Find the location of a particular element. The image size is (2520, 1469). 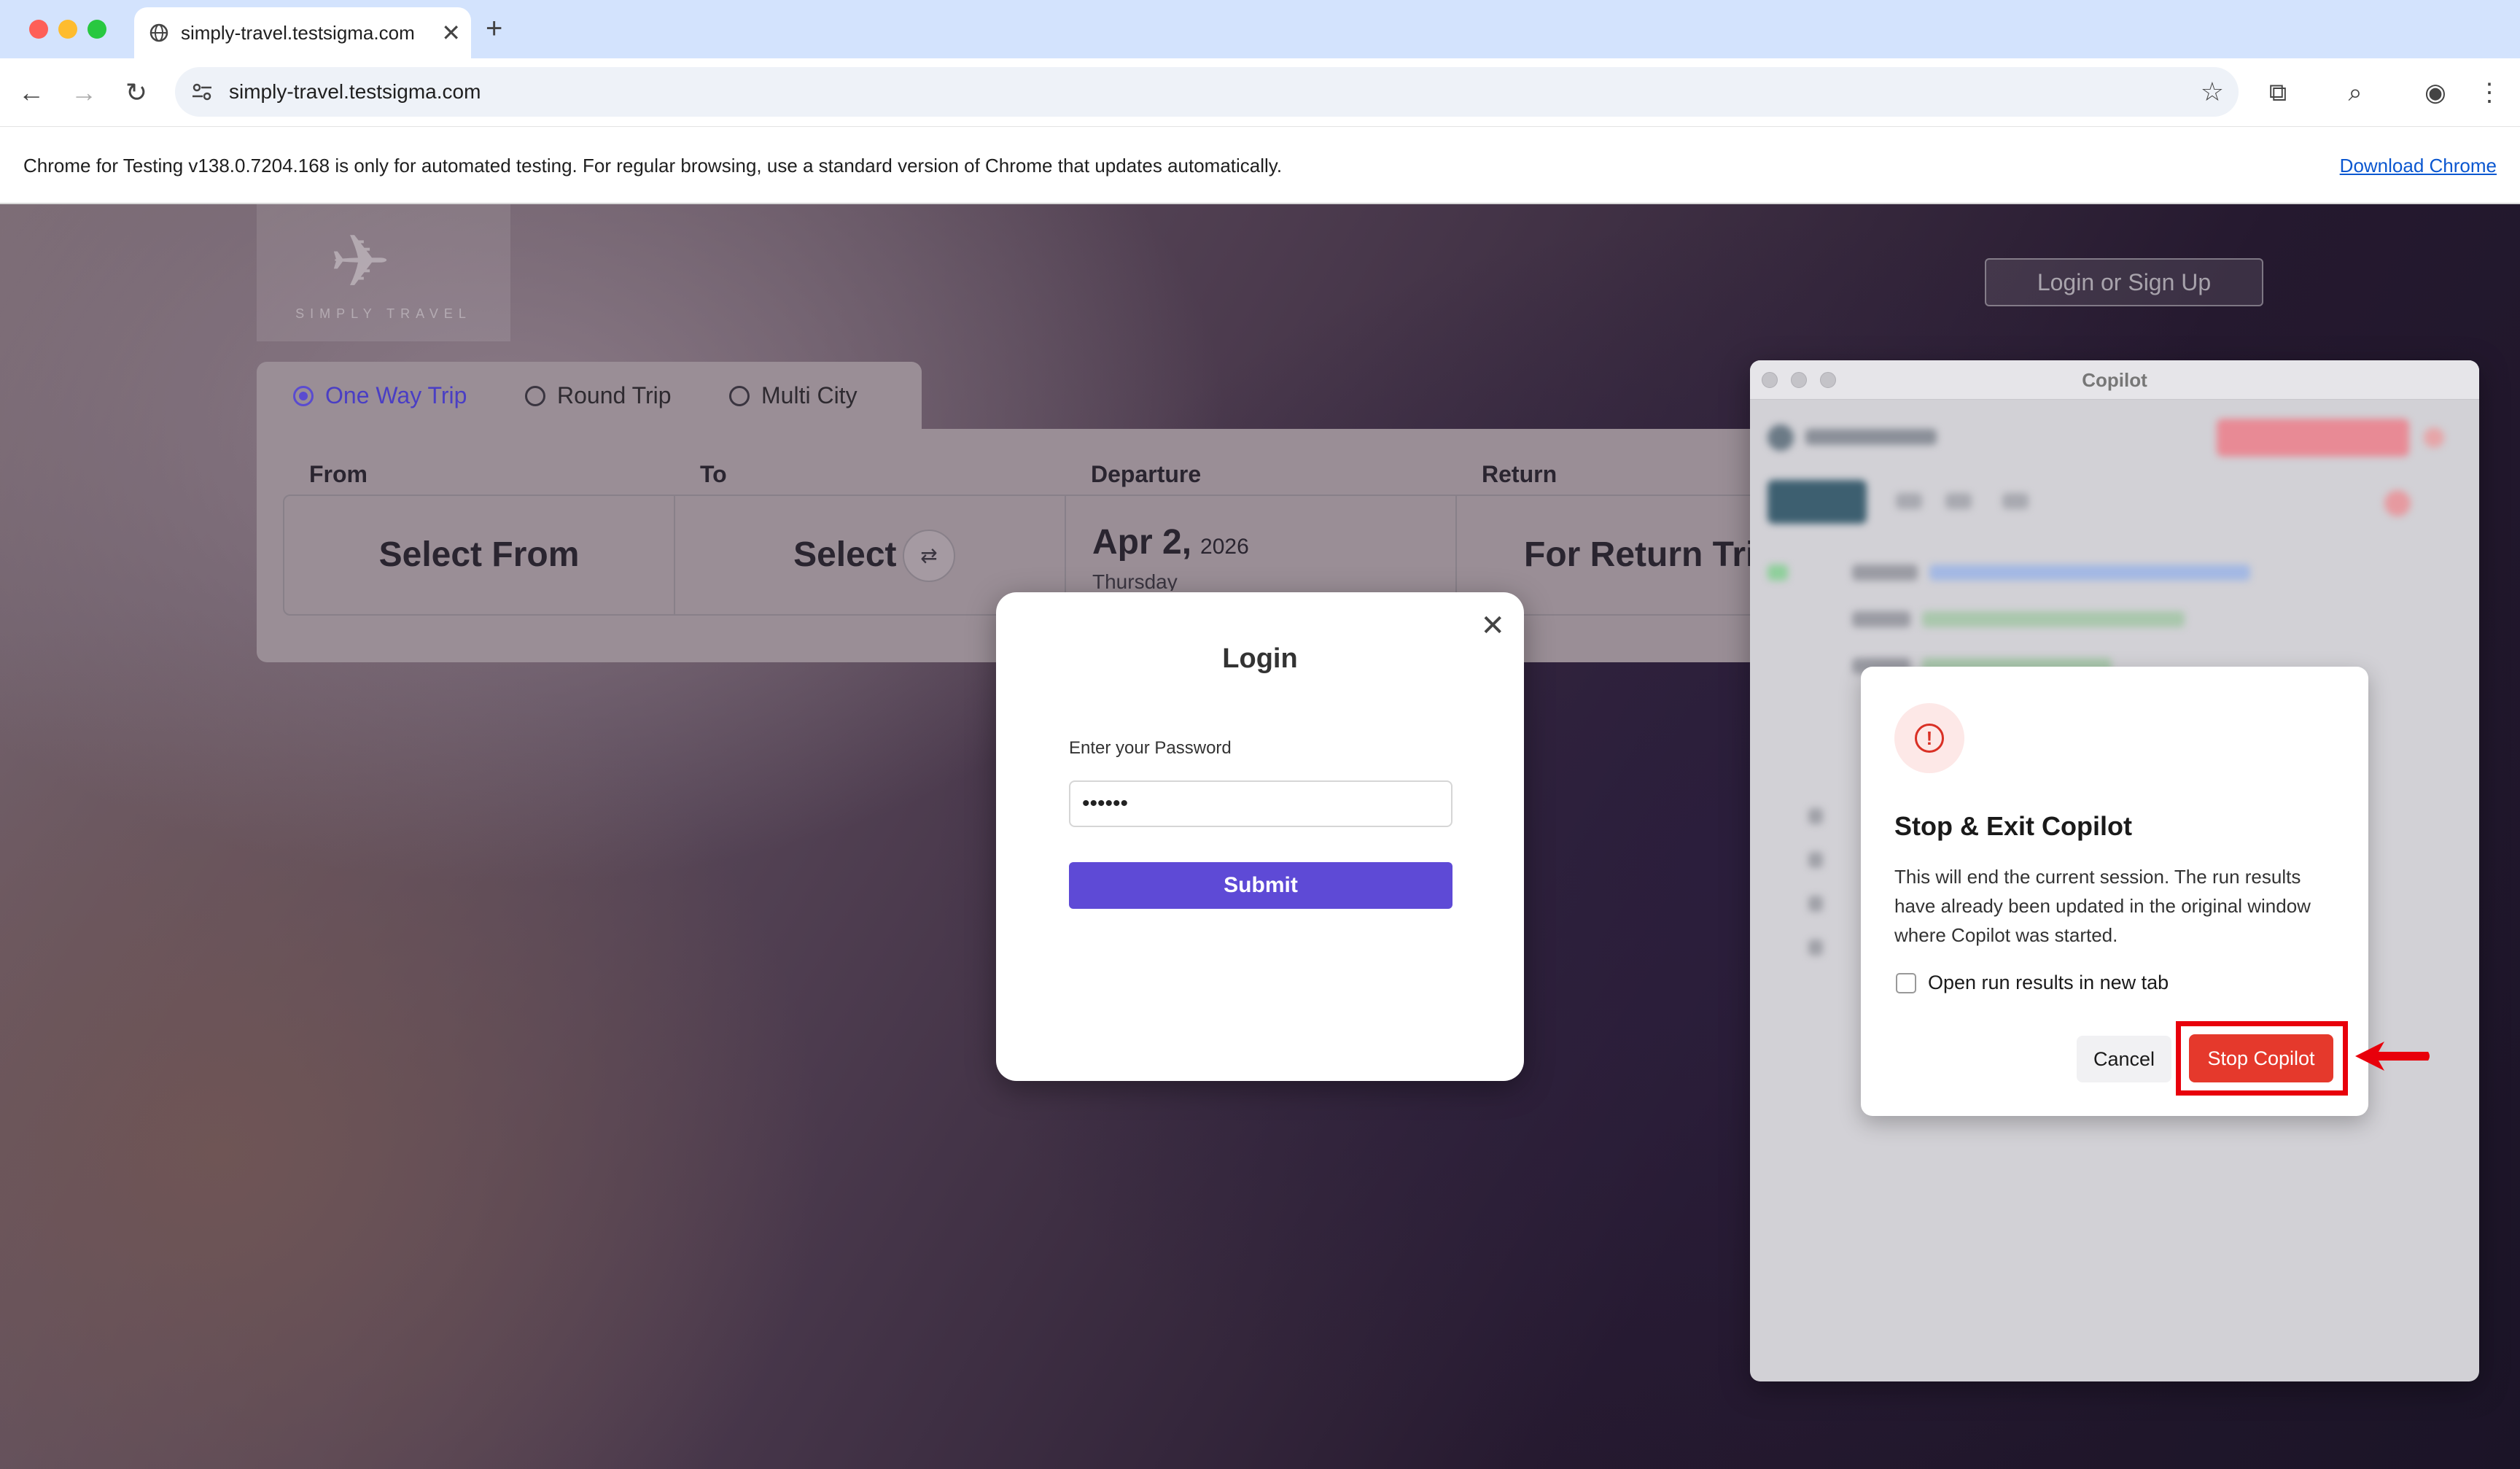

minimize-window-button is located at coordinates (67, 29).